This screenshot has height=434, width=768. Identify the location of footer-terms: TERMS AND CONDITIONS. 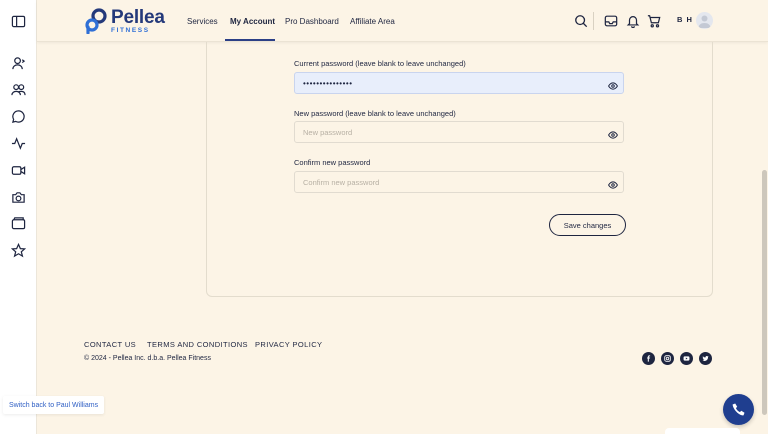
(197, 344).